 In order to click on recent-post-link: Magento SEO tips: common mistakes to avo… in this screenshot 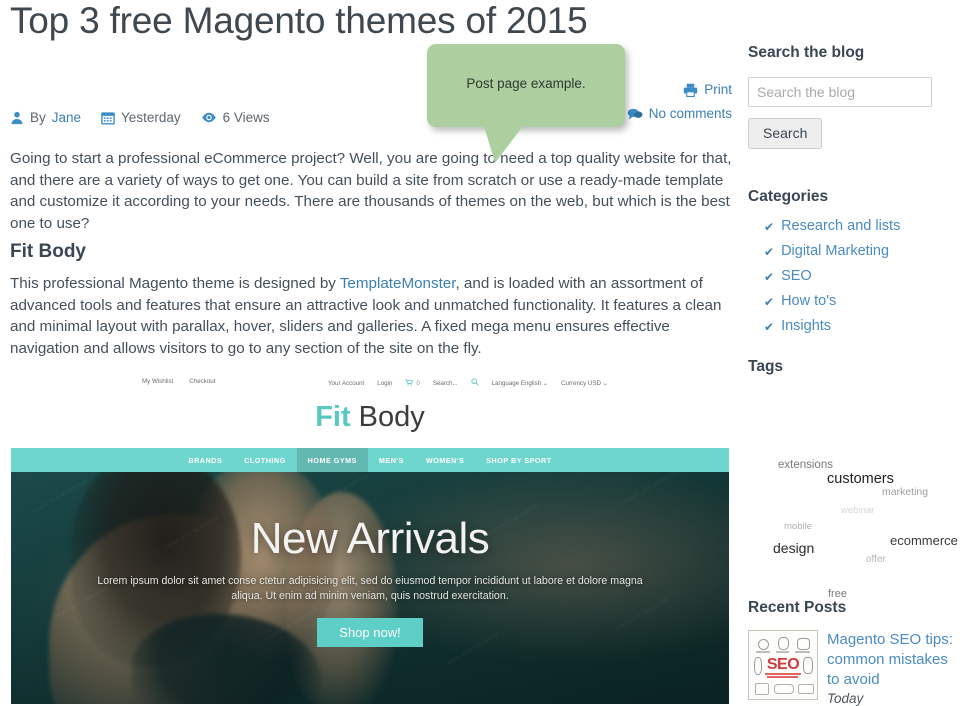, I will do `click(890, 660)`.